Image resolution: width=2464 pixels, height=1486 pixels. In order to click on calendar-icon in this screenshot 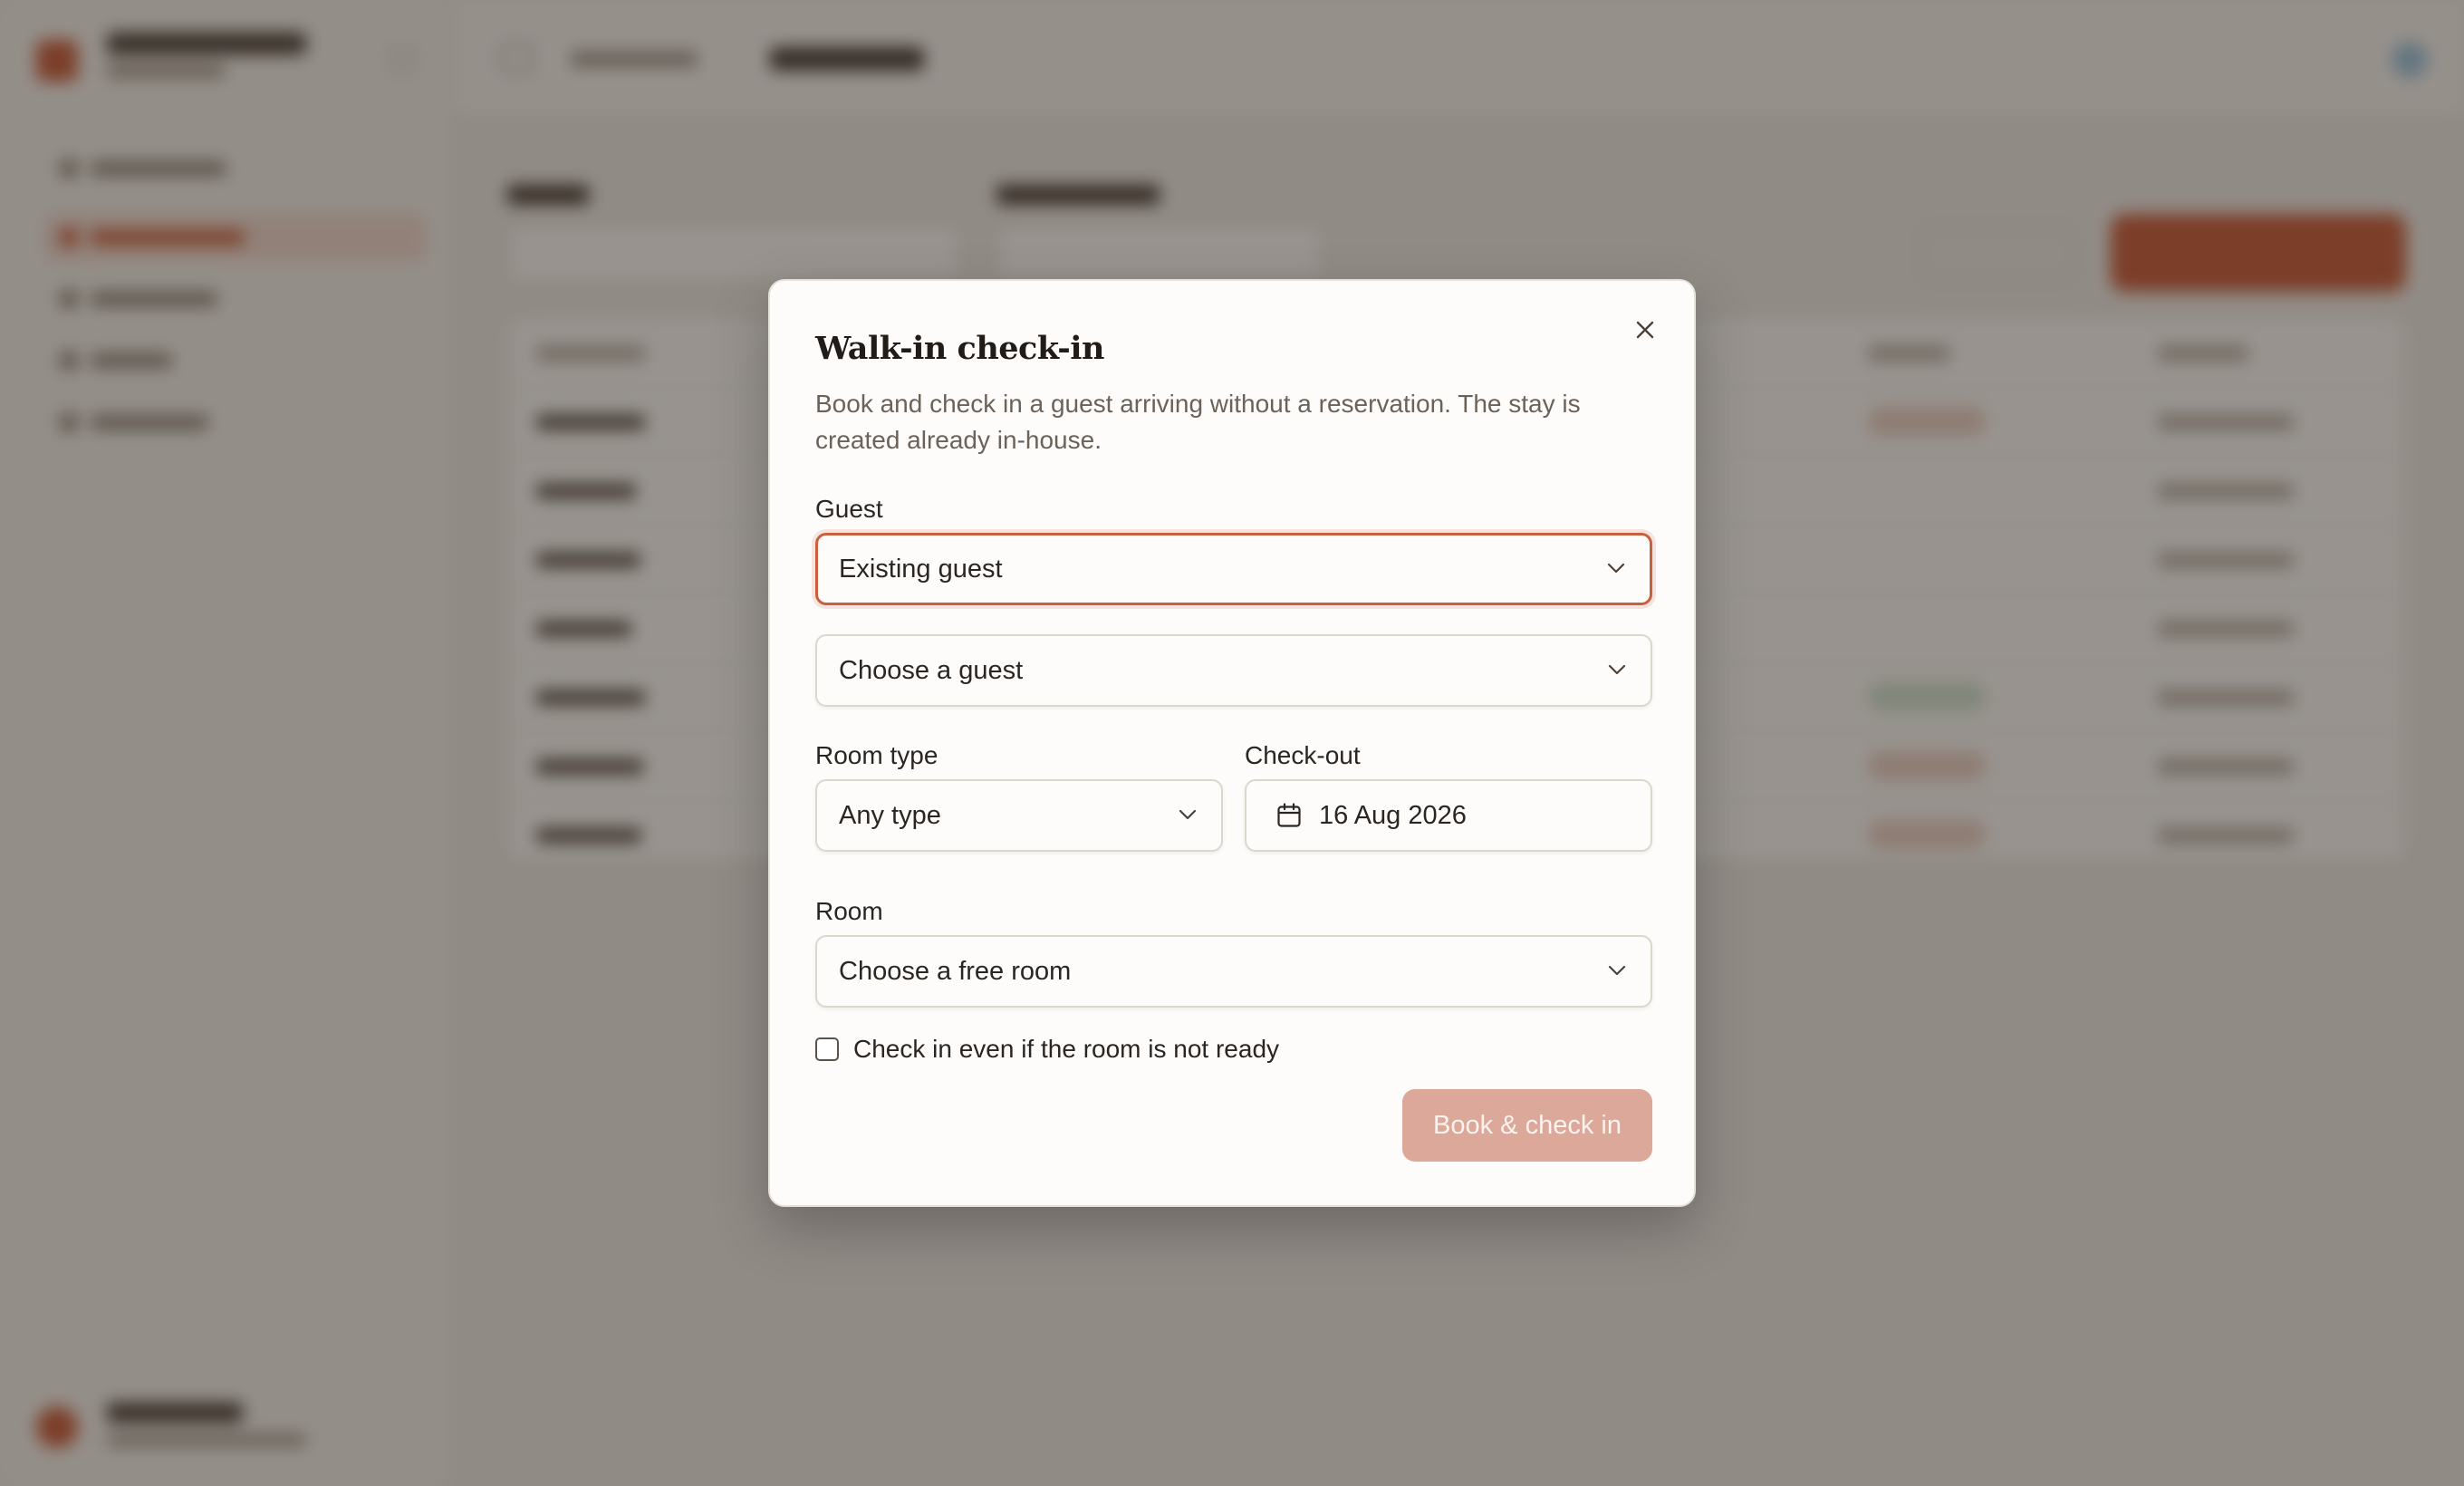, I will do `click(1289, 815)`.